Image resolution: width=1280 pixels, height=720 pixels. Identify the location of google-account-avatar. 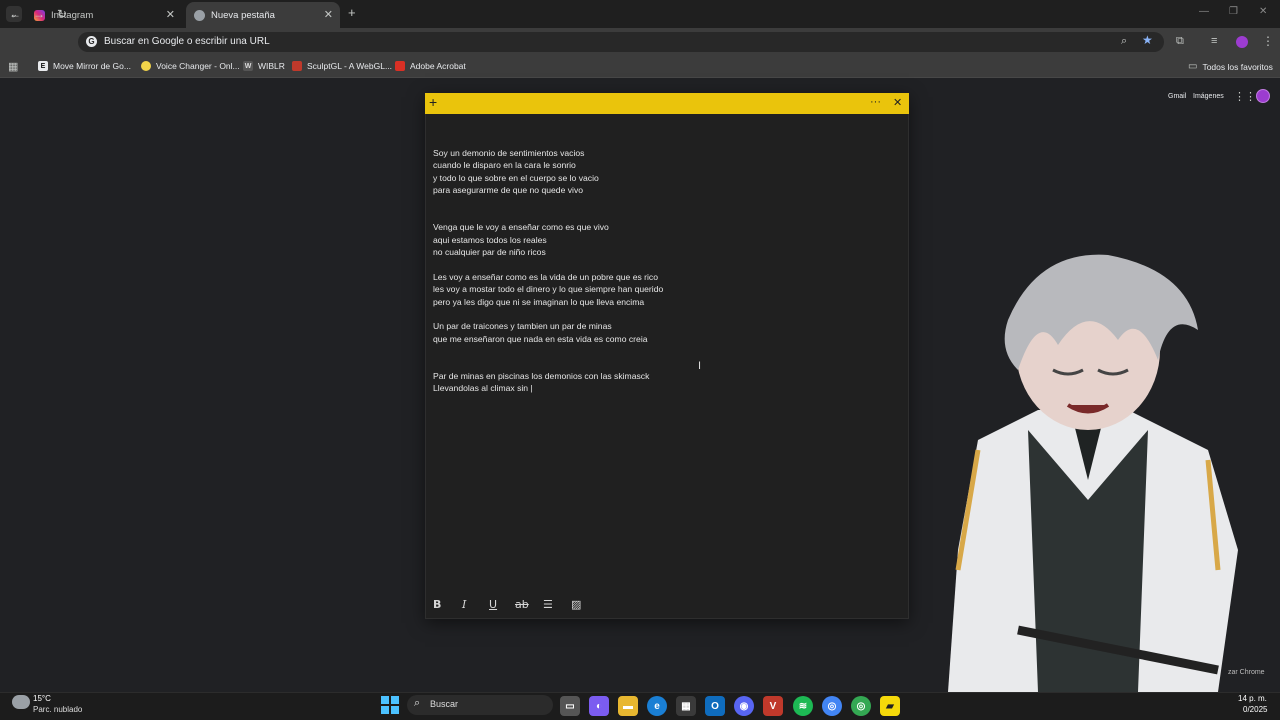
(1263, 96).